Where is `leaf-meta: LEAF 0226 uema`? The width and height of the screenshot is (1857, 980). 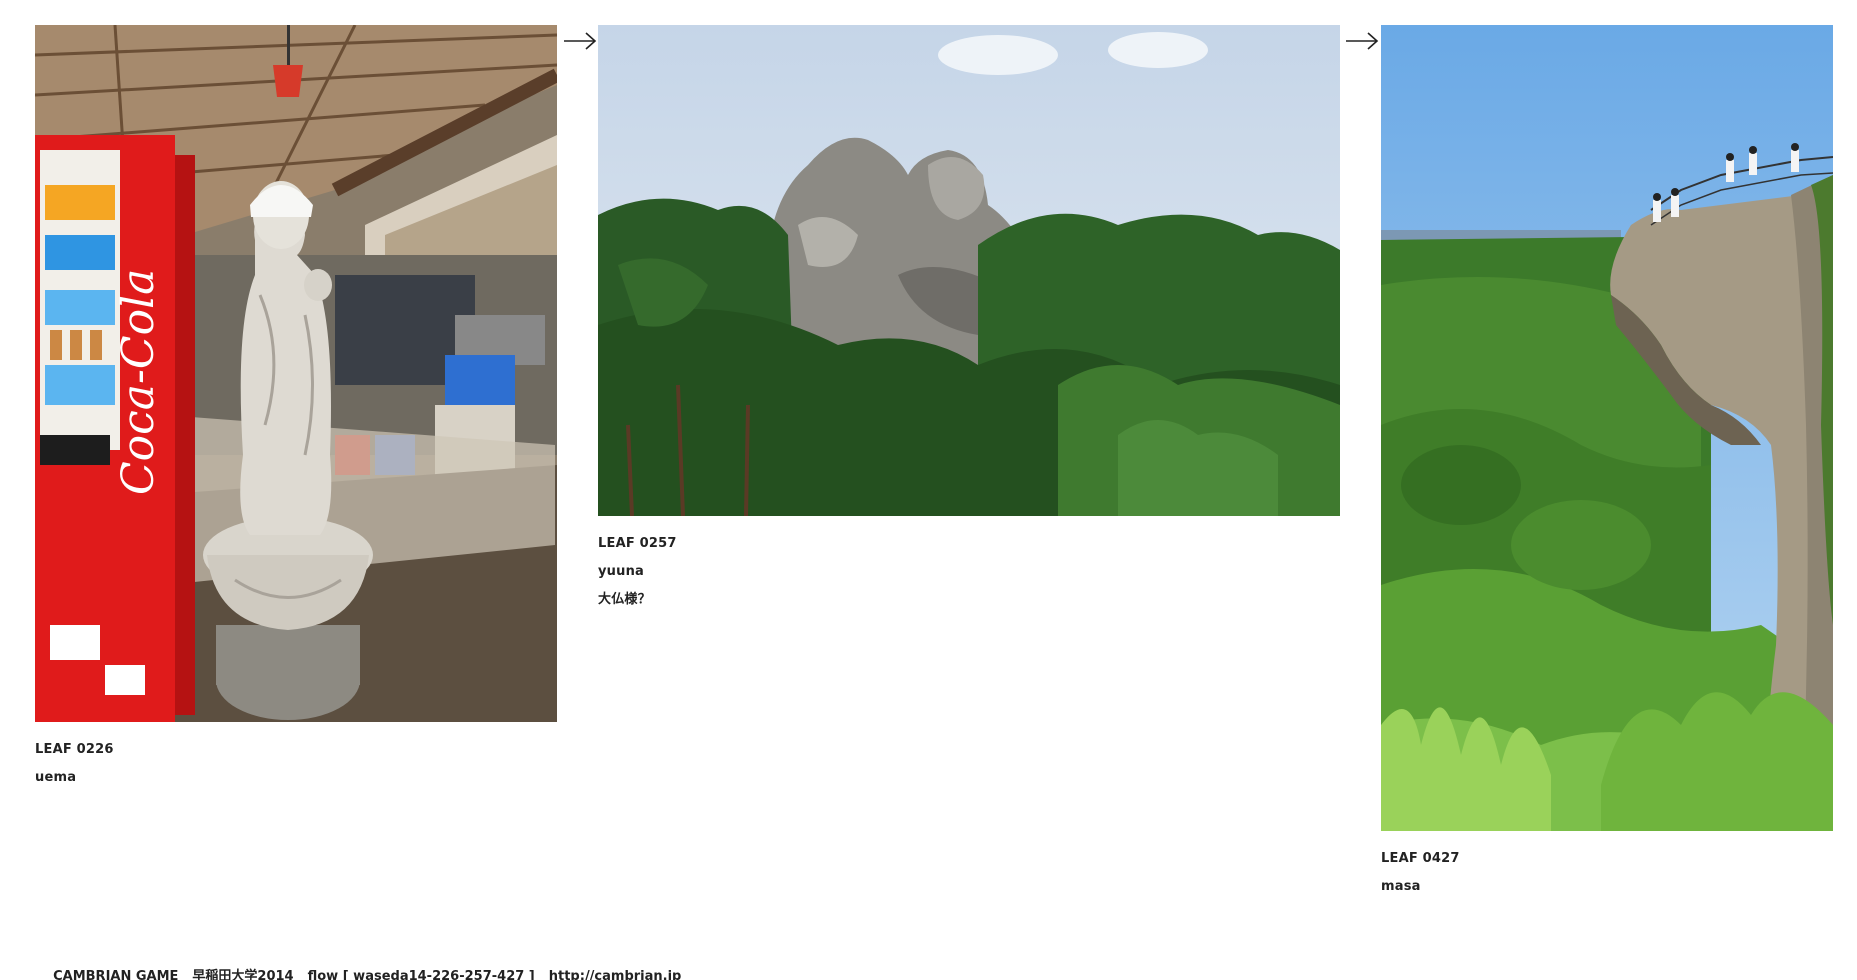
leaf-meta: LEAF 0226 uema is located at coordinates (296, 764).